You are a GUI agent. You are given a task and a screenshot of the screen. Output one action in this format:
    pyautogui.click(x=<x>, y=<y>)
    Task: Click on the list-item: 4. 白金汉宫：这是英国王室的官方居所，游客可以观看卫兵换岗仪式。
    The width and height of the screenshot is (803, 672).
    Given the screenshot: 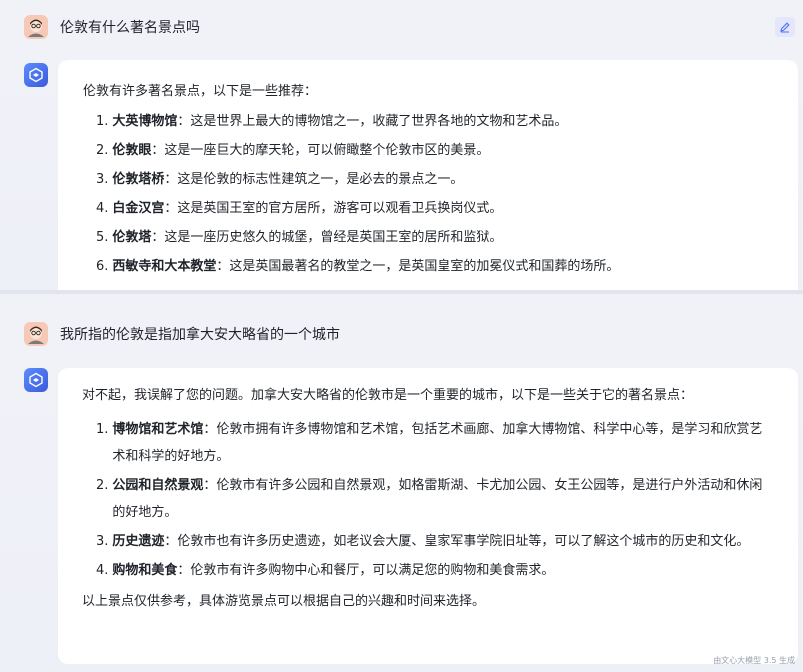 What is the action you would take?
    pyautogui.click(x=435, y=209)
    